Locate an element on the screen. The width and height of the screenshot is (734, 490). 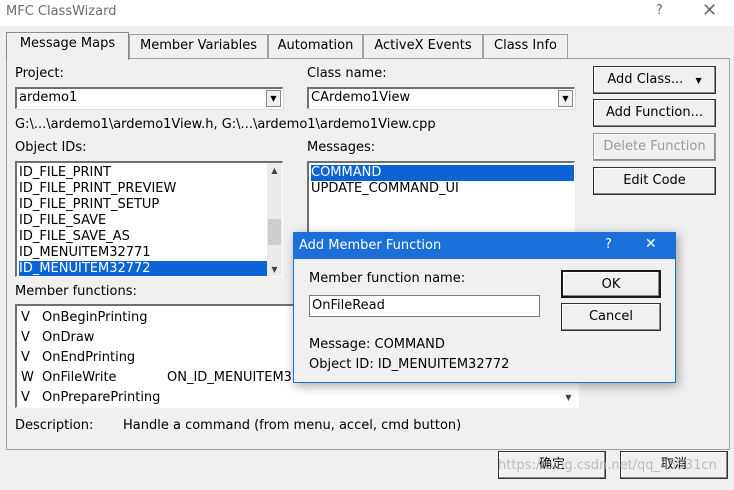
function-name: OnPreparePrinting is located at coordinates (101, 398).